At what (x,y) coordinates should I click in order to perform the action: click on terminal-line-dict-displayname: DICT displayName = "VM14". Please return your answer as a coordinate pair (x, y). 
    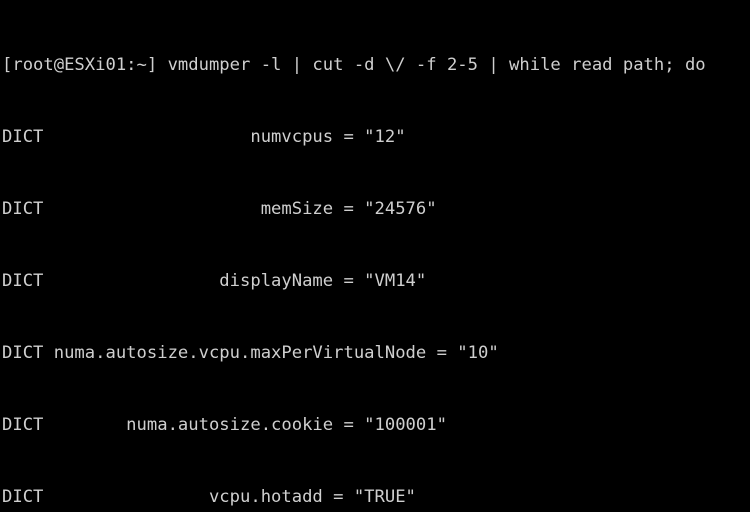
    Looking at the image, I should click on (214, 281).